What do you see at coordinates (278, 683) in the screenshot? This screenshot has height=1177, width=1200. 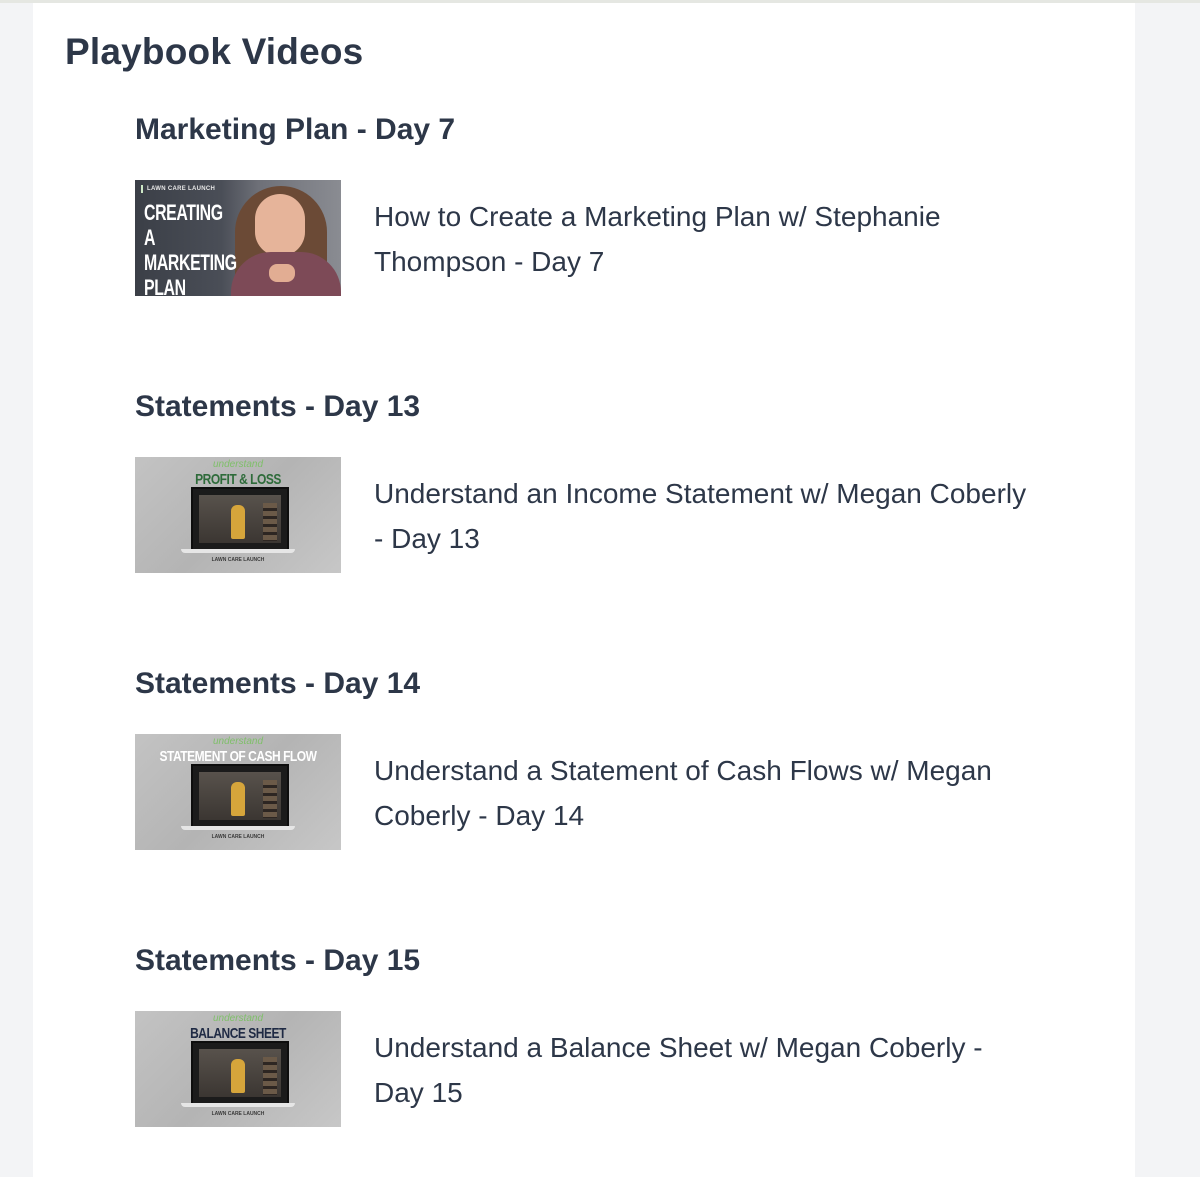 I see `section-heading-statements-day-14: Statements - Day 14` at bounding box center [278, 683].